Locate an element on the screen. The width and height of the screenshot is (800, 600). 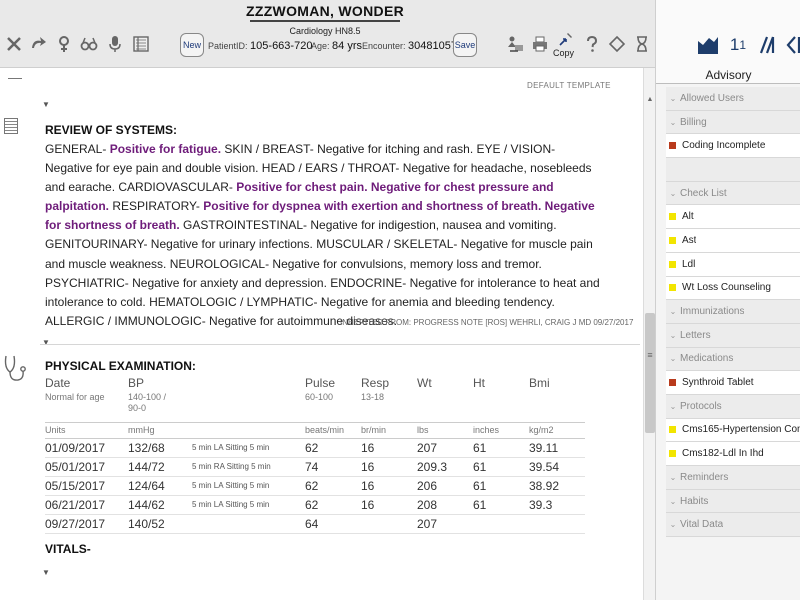
department-label: Cardiology HN8.5 is located at coordinates (325, 31).